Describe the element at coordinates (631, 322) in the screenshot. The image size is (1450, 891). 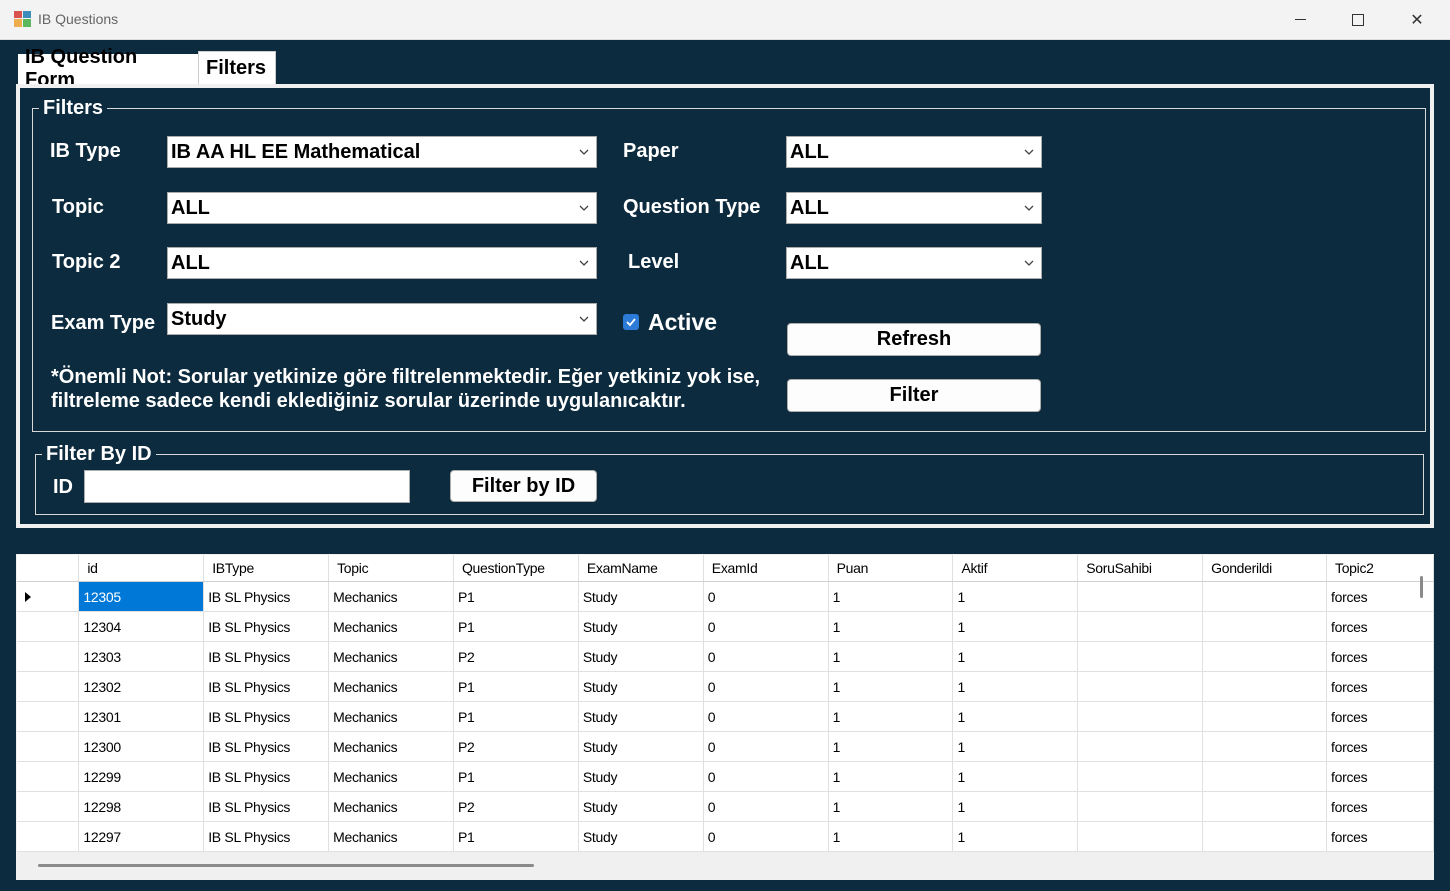
I see `active-checkbox` at that location.